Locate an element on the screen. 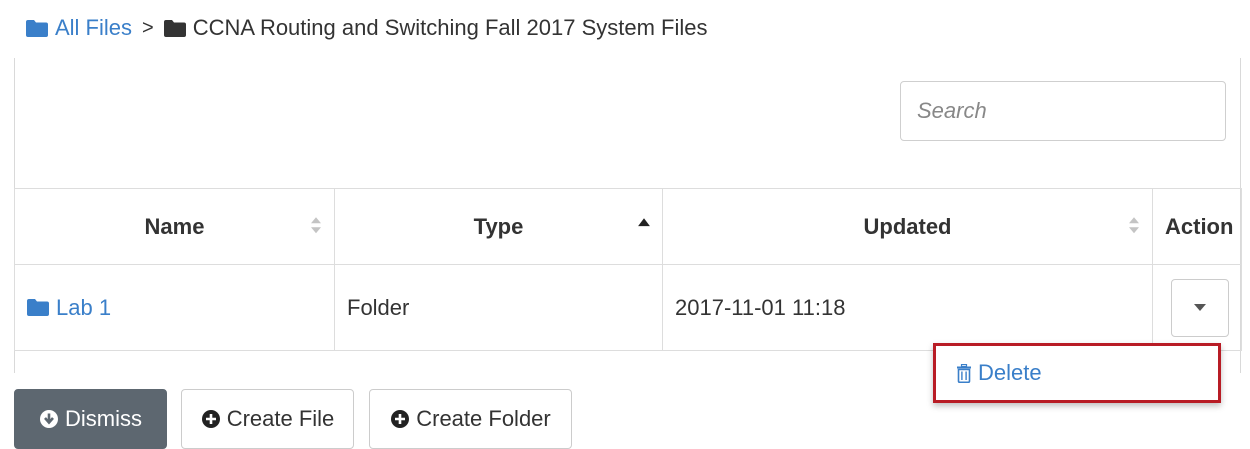 This screenshot has width=1250, height=449. circle-arrow-down-icon is located at coordinates (52, 419).